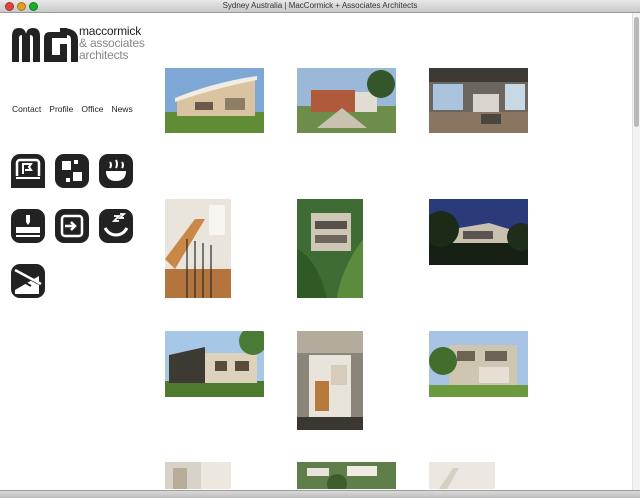  Describe the element at coordinates (26, 109) in the screenshot. I see `nav-contact: Contact` at that location.